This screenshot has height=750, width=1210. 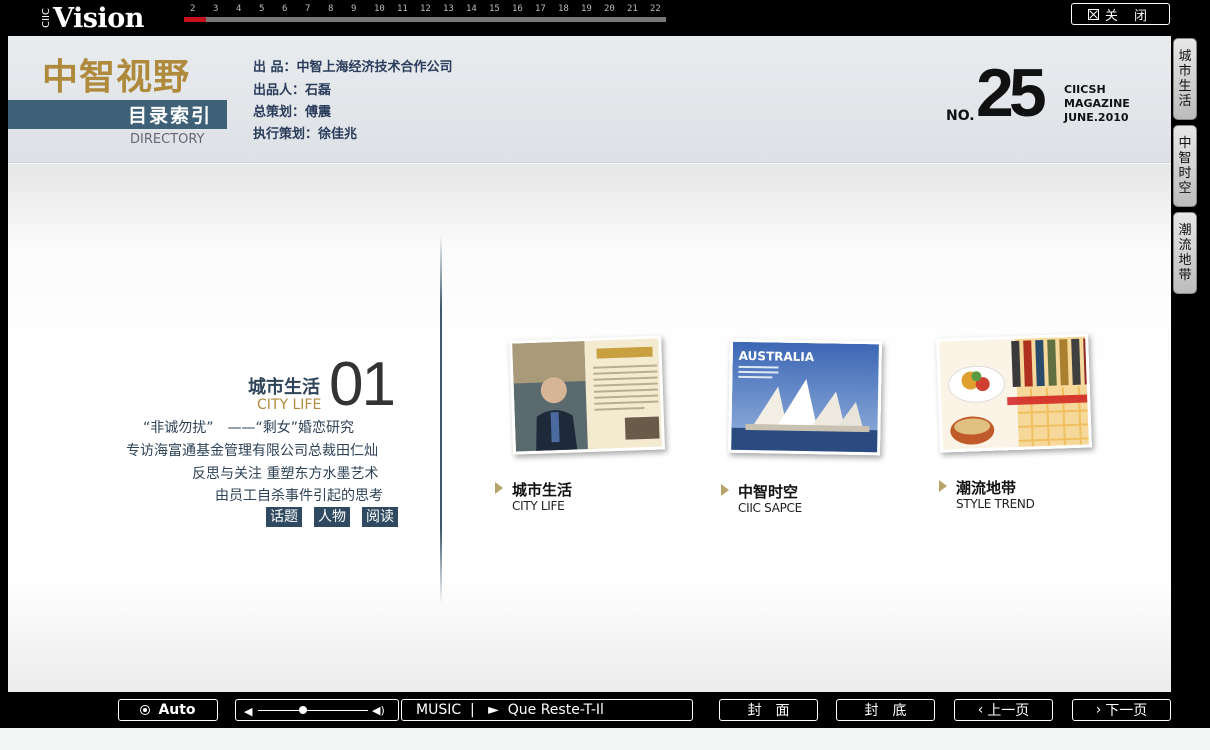 I want to click on page-number-20: 20, so click(x=615, y=9).